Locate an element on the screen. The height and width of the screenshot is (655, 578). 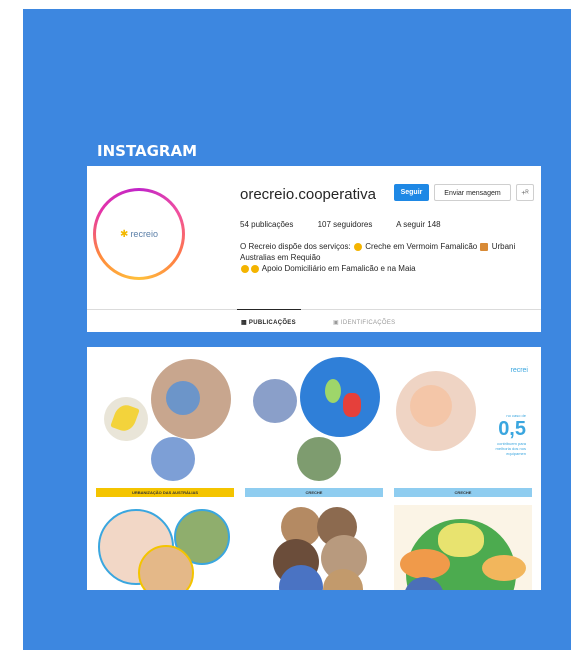
logo-text: recreio is located at coordinates (144, 234).